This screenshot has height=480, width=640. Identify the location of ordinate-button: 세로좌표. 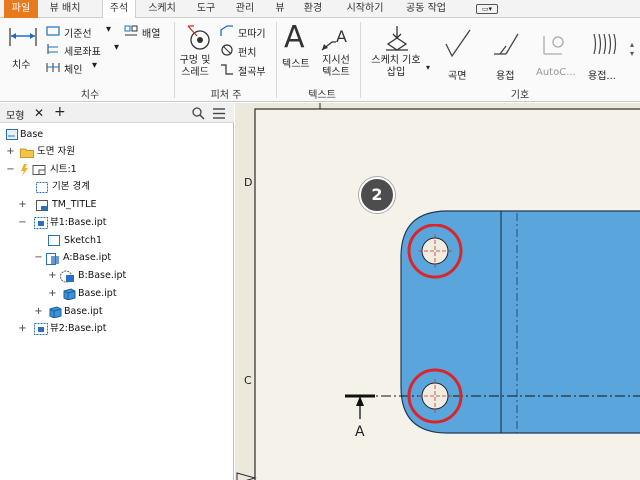
(82, 50).